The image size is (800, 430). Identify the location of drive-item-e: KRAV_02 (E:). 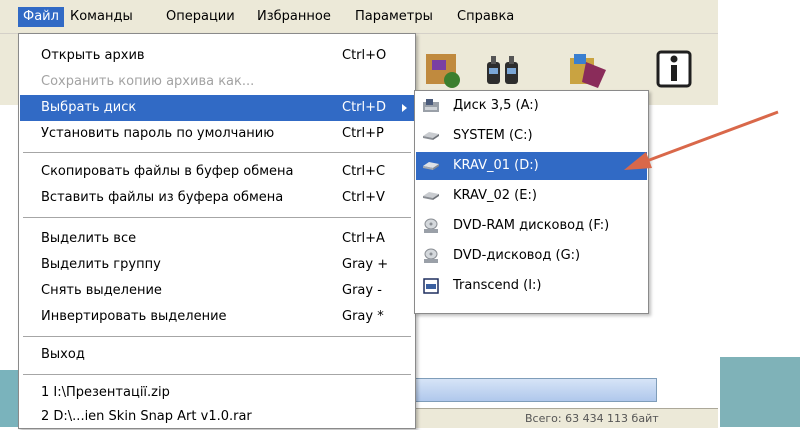
(531, 196).